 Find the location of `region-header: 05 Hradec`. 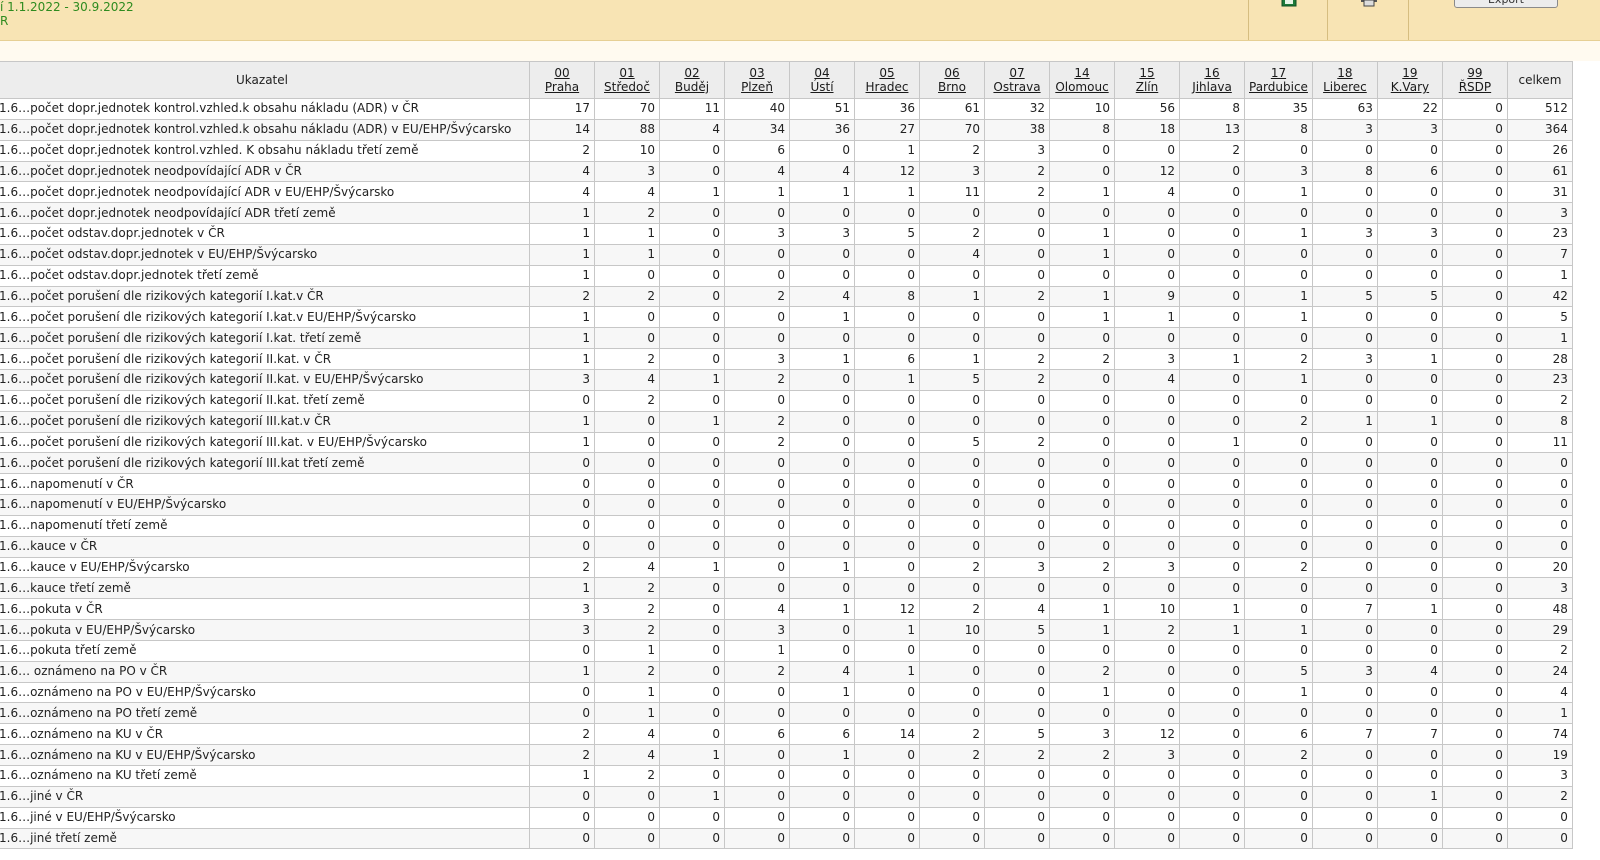

region-header: 05 Hradec is located at coordinates (887, 80).